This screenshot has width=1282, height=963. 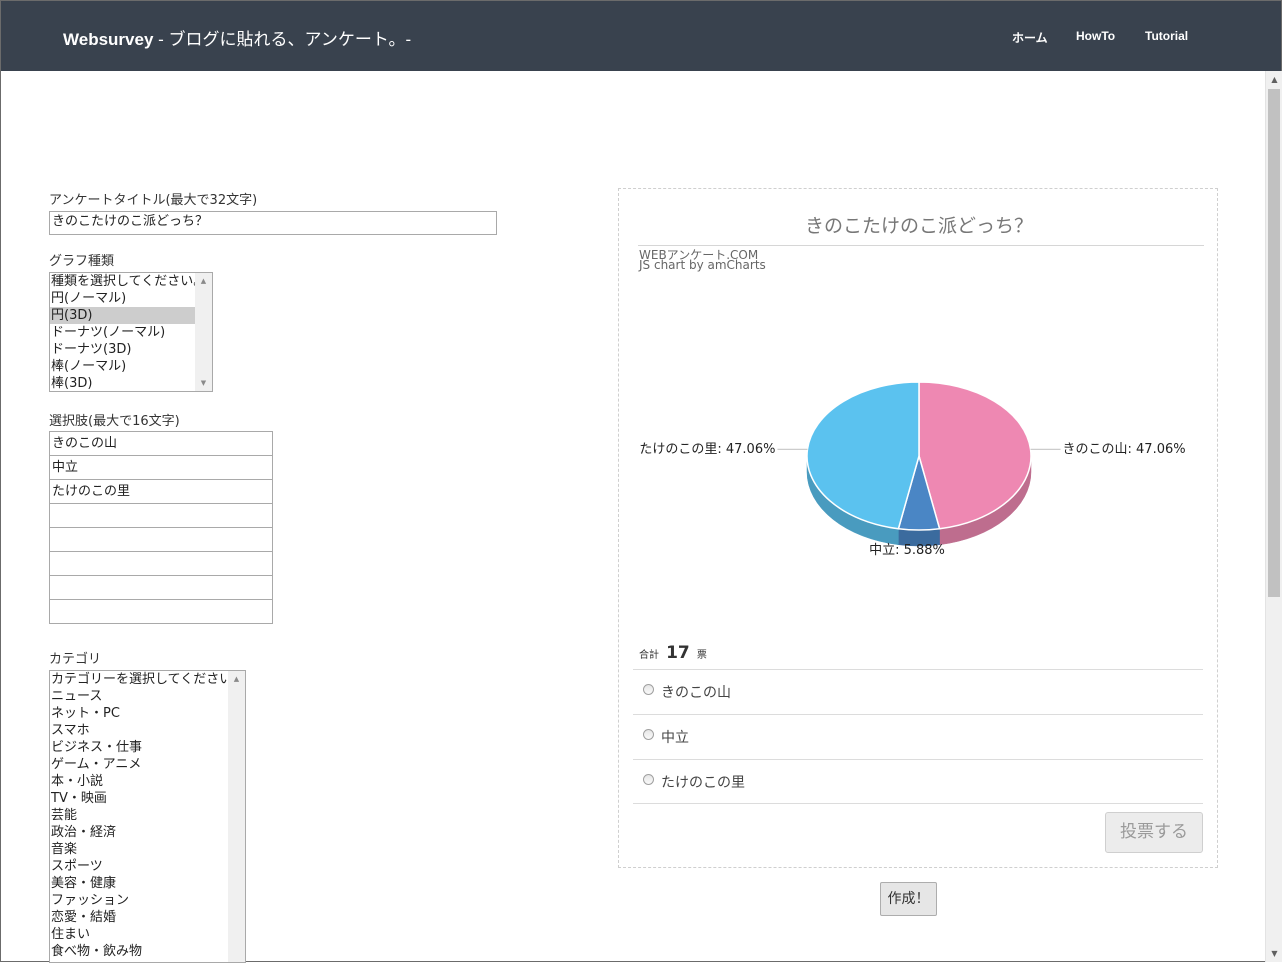 What do you see at coordinates (108, 39) in the screenshot?
I see `brand-name: Websurvey` at bounding box center [108, 39].